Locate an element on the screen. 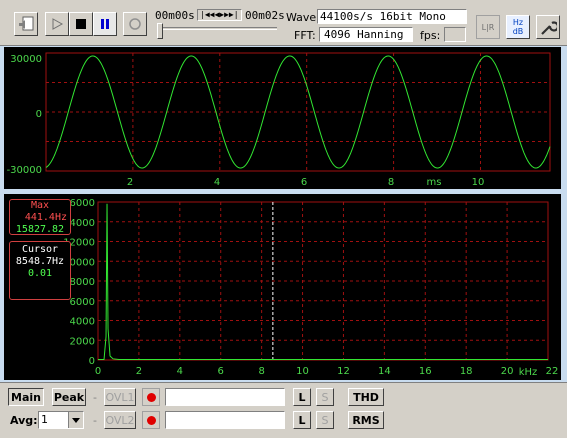 The height and width of the screenshot is (438, 567). main-button: Main is located at coordinates (26, 397).